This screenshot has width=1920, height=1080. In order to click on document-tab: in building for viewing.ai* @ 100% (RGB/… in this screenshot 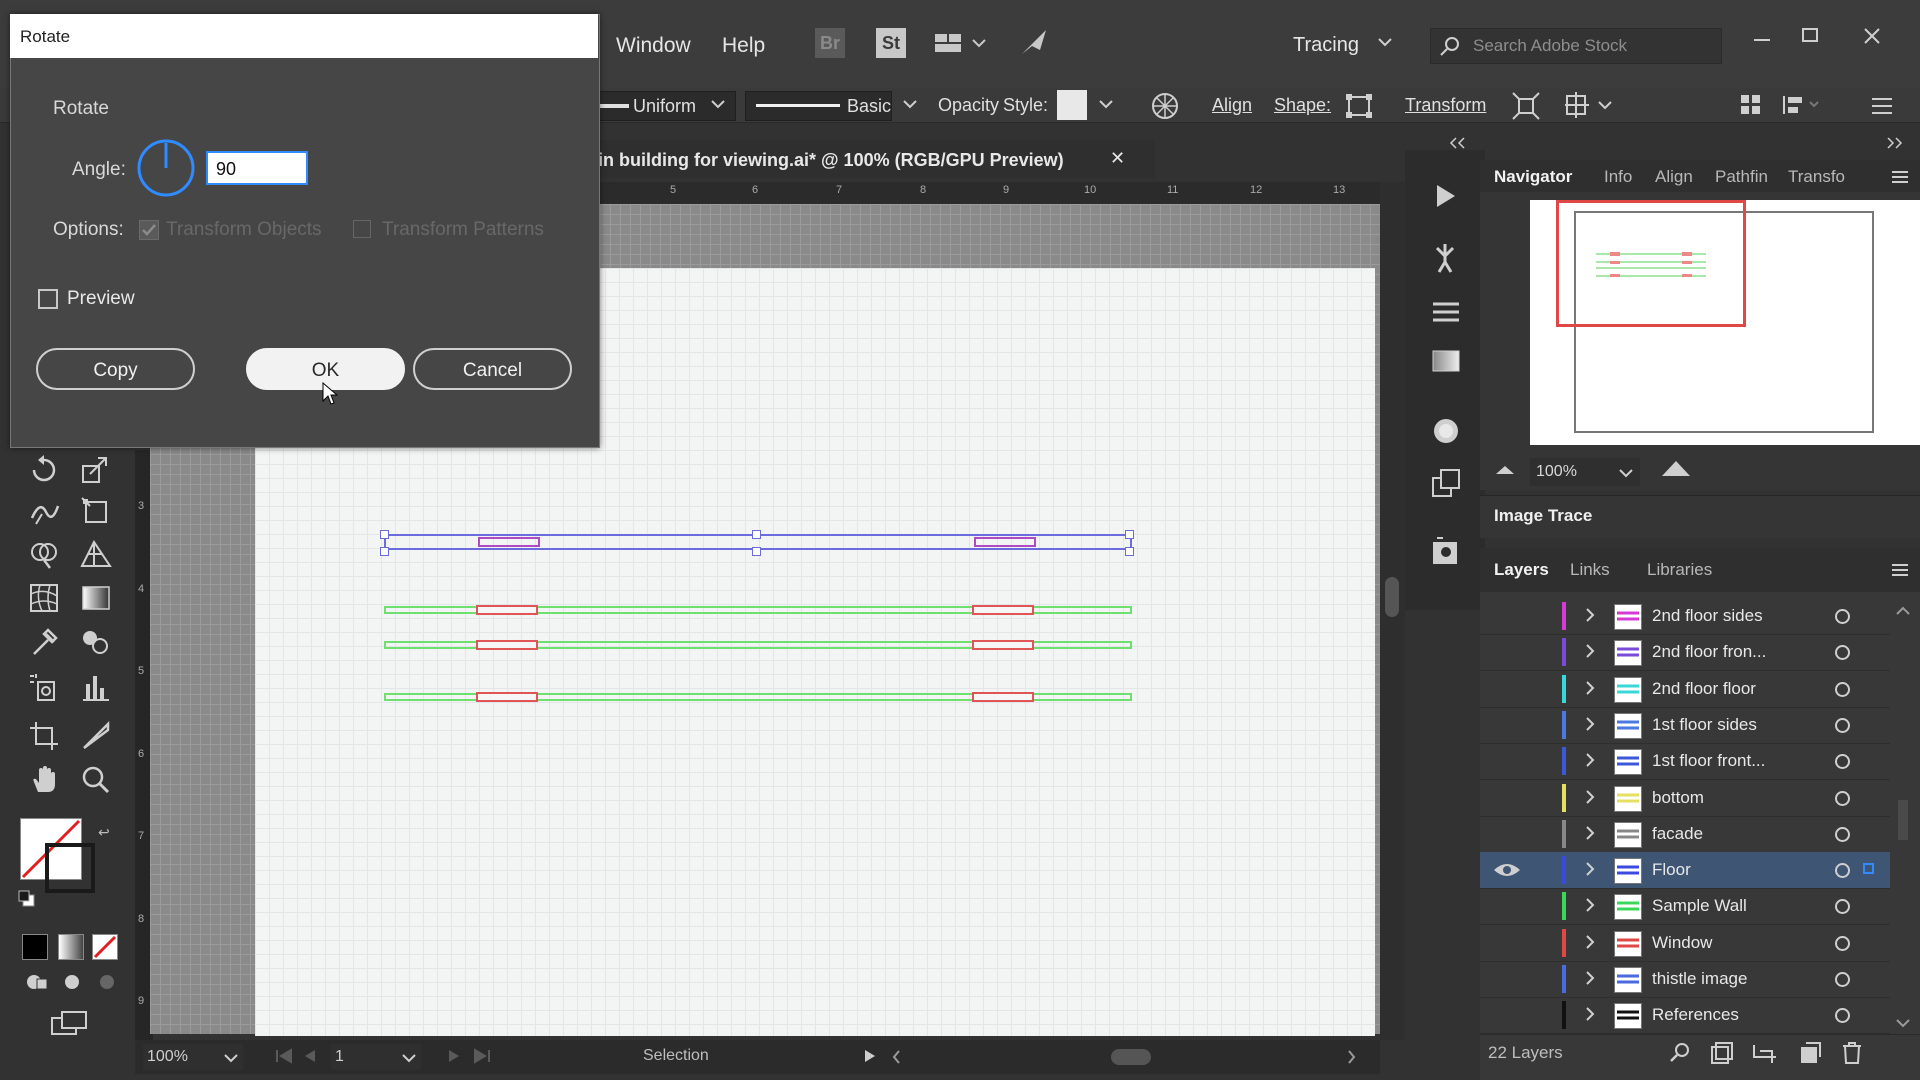, I will do `click(872, 159)`.